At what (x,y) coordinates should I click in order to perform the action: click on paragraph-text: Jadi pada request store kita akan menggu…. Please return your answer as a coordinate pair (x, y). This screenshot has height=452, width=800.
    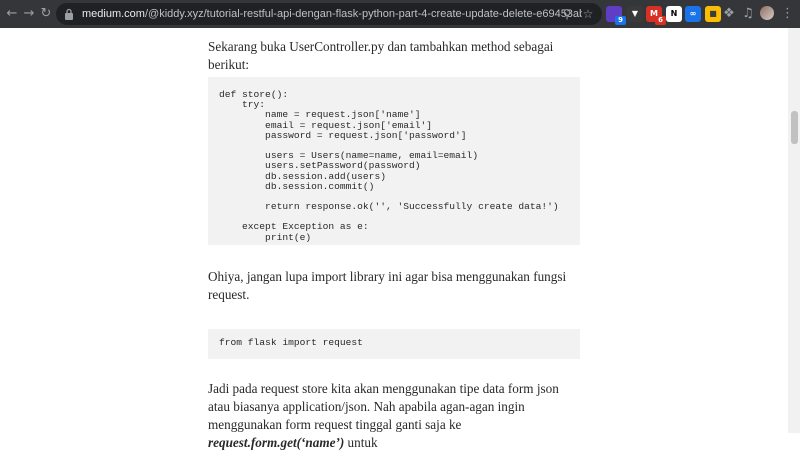
    Looking at the image, I should click on (383, 406).